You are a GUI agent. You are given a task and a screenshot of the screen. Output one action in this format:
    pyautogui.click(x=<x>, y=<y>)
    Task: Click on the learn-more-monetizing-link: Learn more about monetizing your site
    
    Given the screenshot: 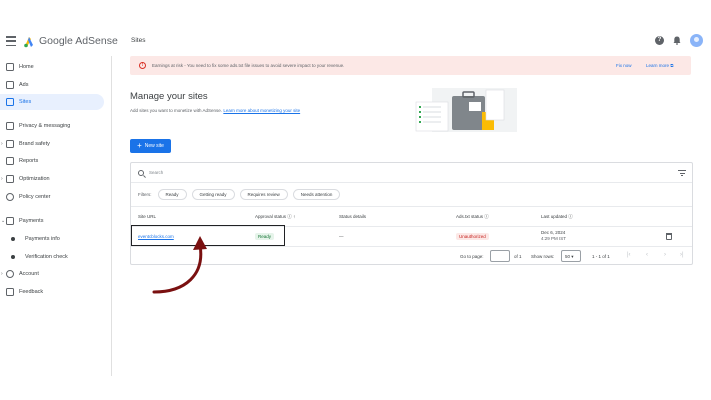 What is the action you would take?
    pyautogui.click(x=261, y=110)
    